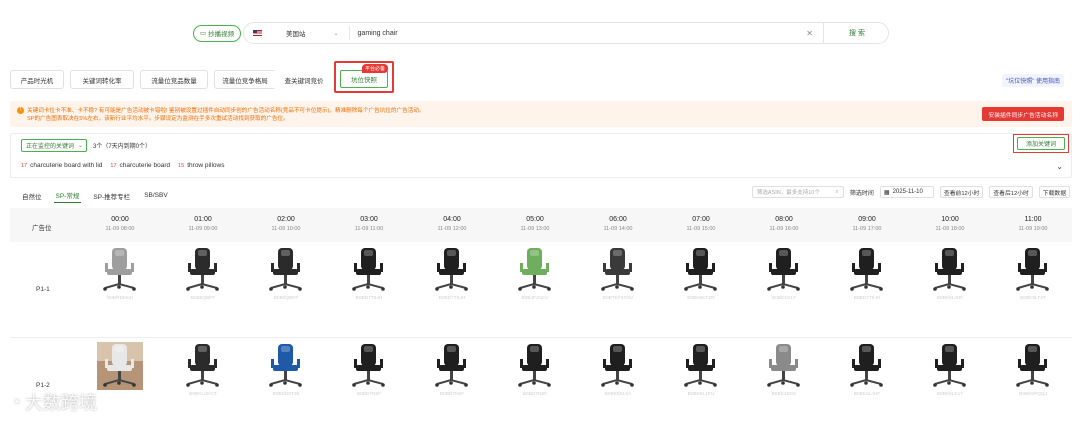 The width and height of the screenshot is (1080, 421). I want to click on column-date: 11-09 14:00, so click(618, 229).